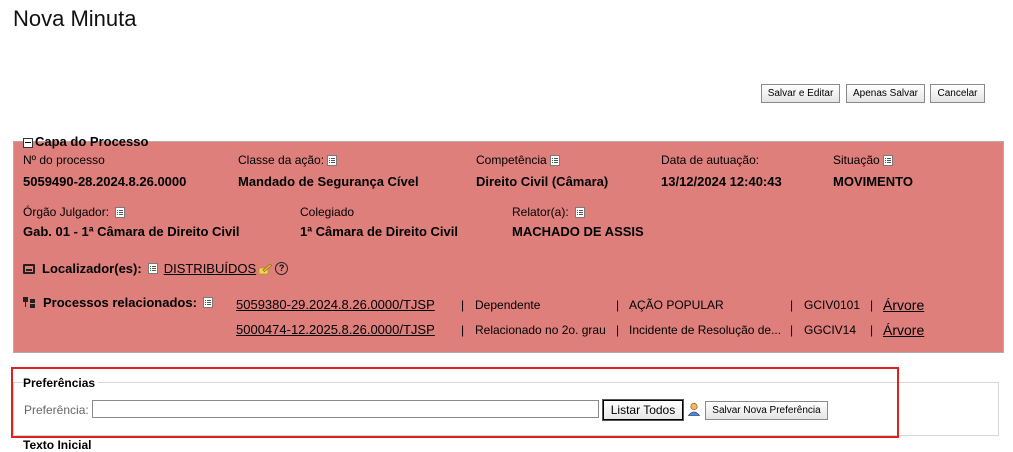 The height and width of the screenshot is (452, 1013). What do you see at coordinates (332, 160) in the screenshot?
I see `classe-info-icon` at bounding box center [332, 160].